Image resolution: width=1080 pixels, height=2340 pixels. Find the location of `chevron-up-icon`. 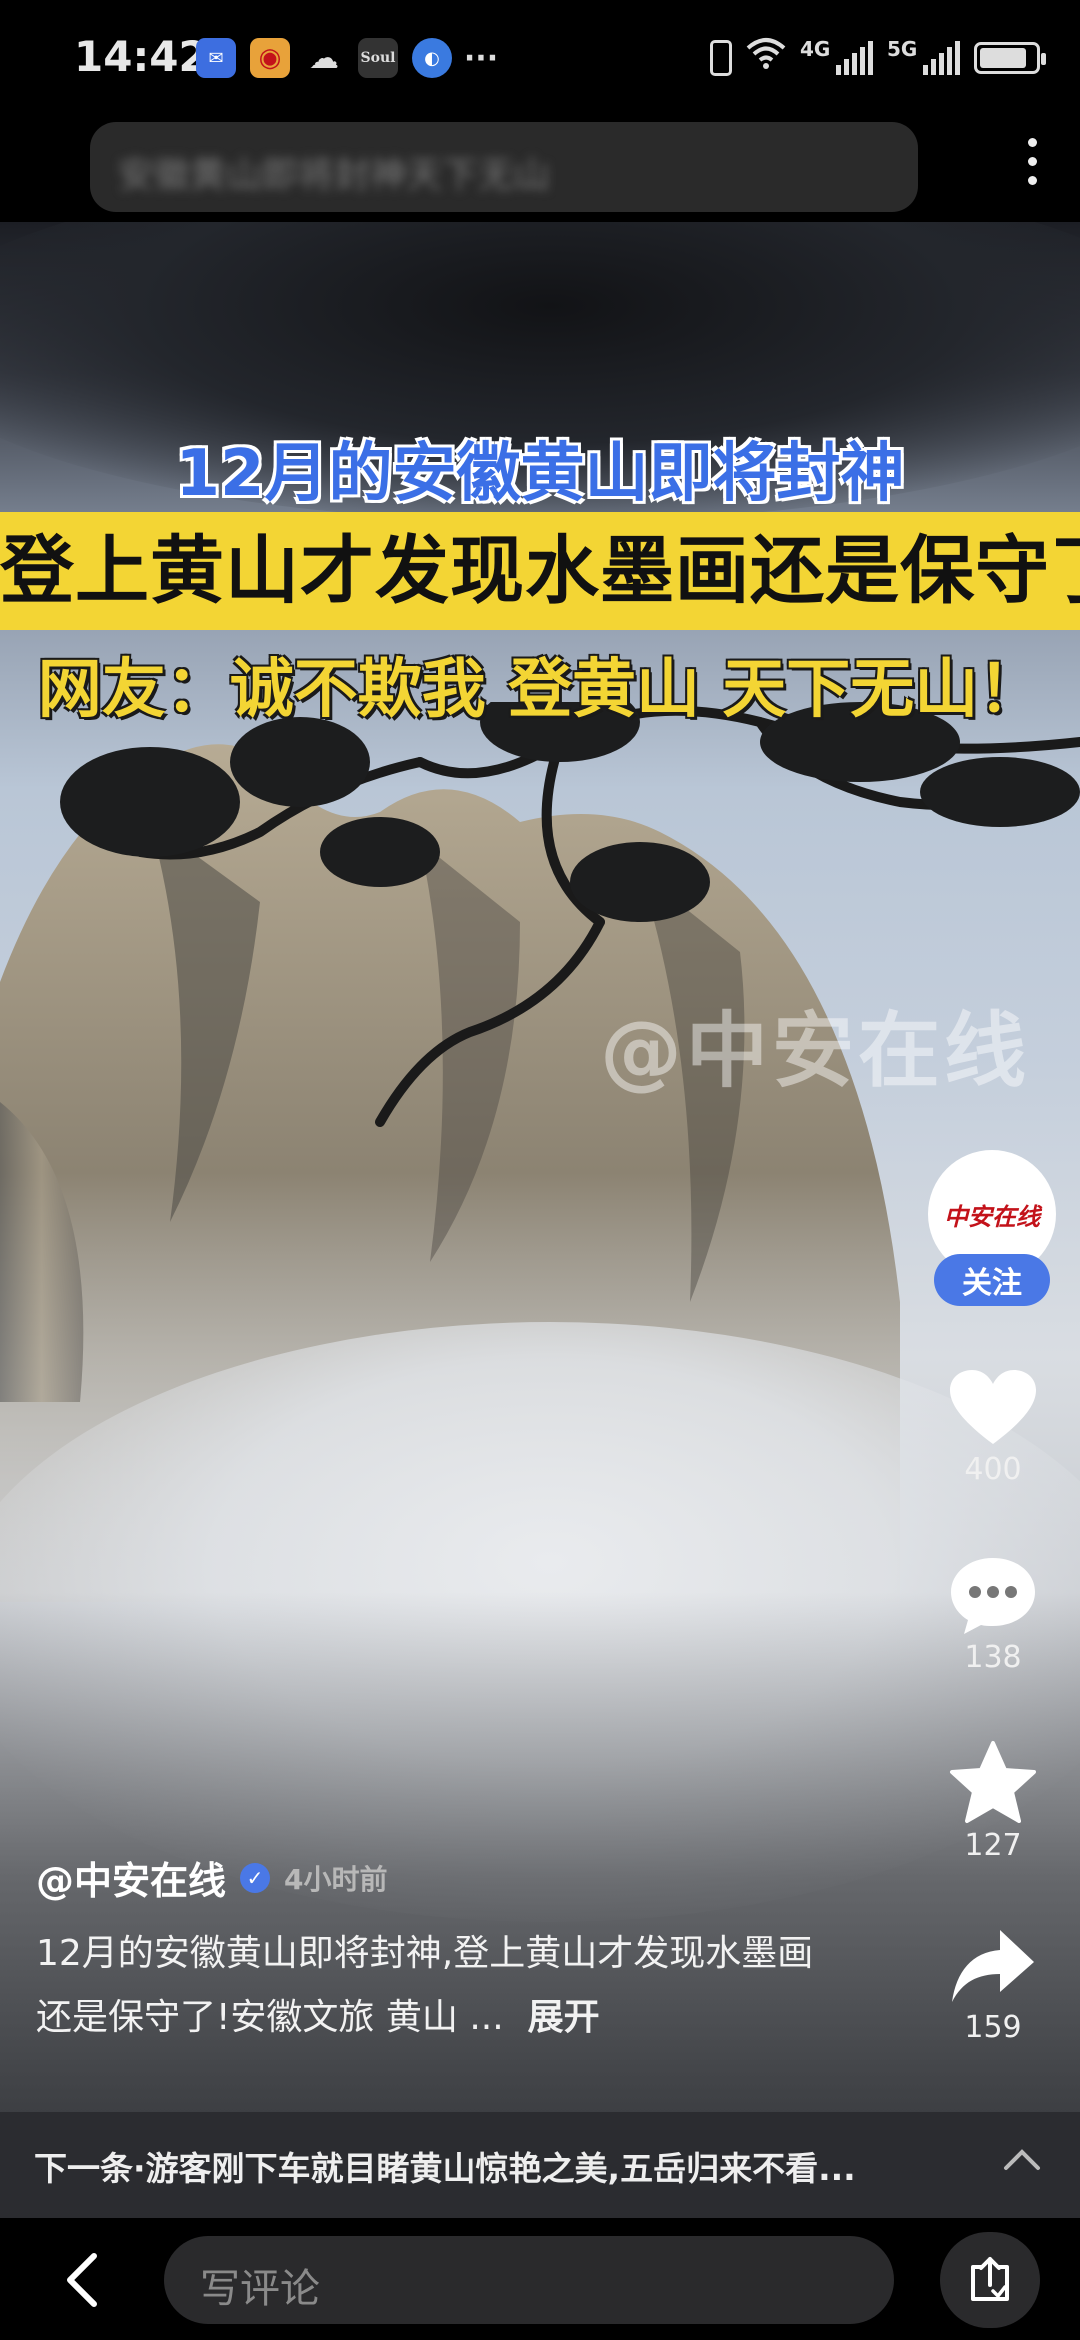

chevron-up-icon is located at coordinates (1022, 2159).